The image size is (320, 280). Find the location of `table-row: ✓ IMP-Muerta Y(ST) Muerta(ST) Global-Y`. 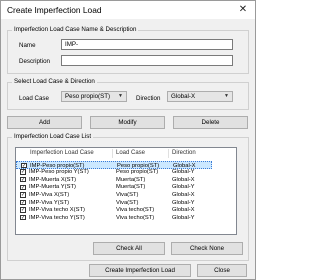

table-row: ✓ IMP-Muerta Y(ST) Muerta(ST) Global-Y is located at coordinates (114, 188).